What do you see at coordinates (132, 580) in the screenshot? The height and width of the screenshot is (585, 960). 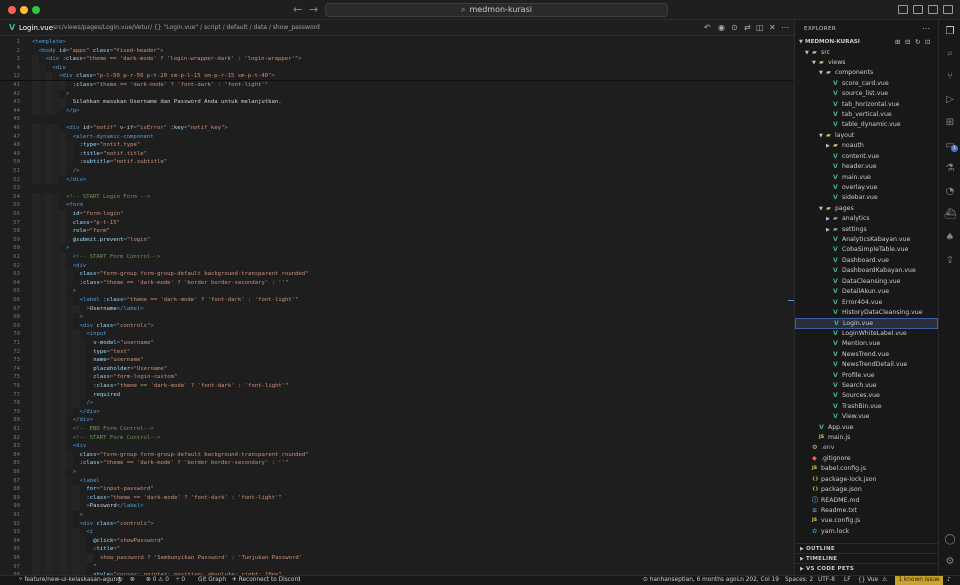 I see `cloud-icon: ⊗` at bounding box center [132, 580].